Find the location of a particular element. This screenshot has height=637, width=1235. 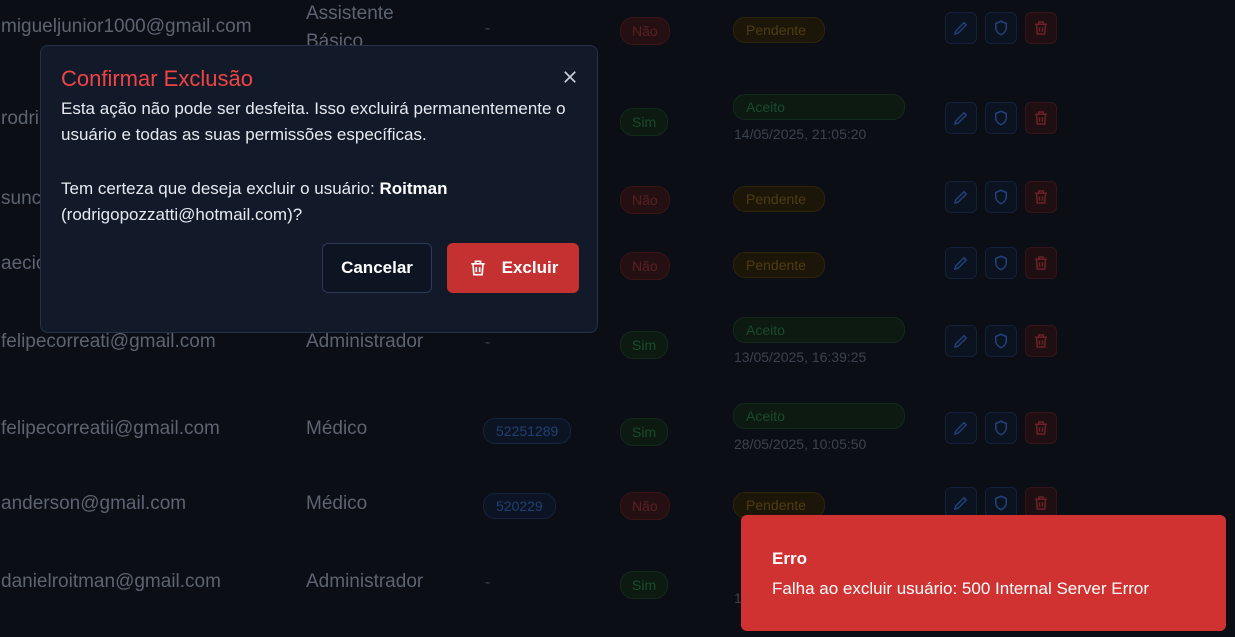

crm-badge: 52251289 is located at coordinates (527, 431).